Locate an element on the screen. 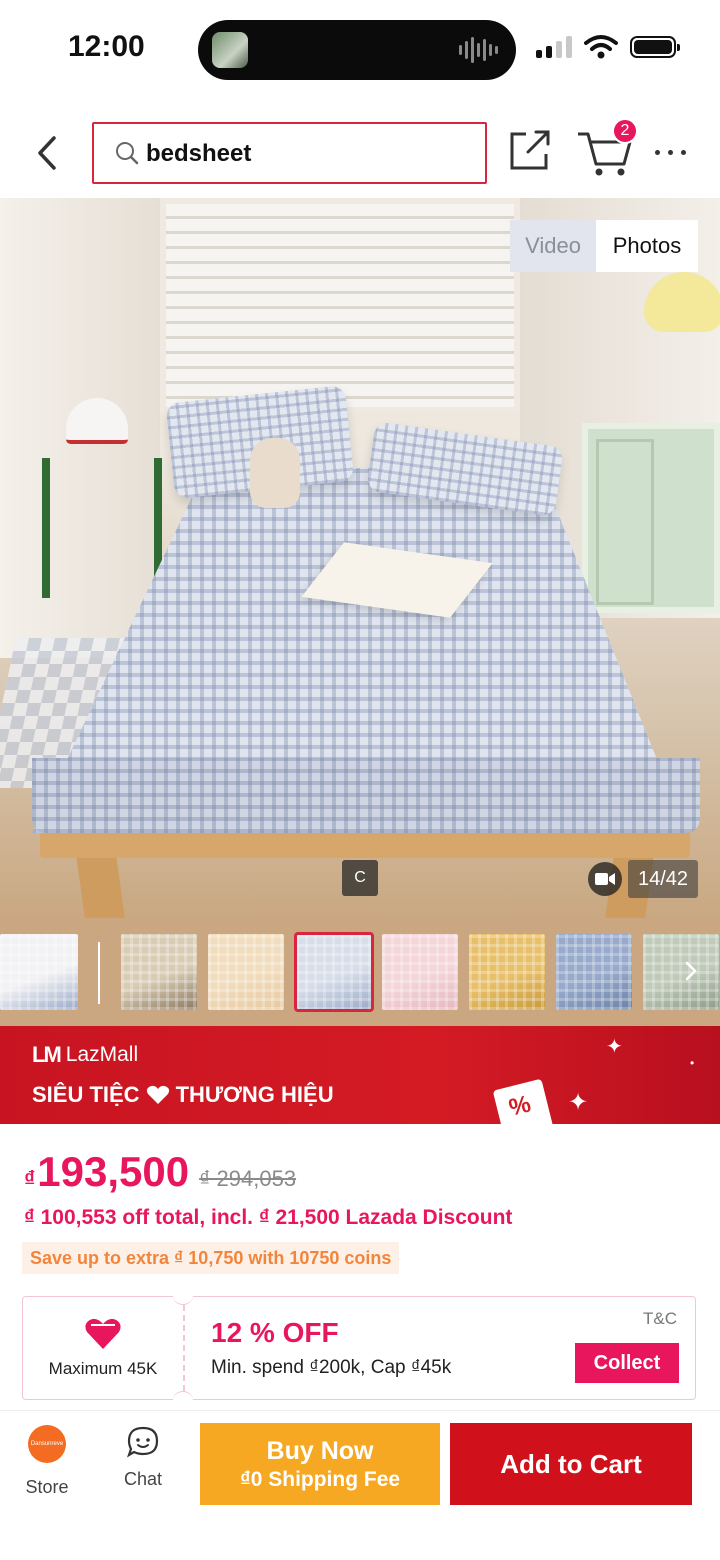  thumb-fitted-sheet-info is located at coordinates (39, 972).